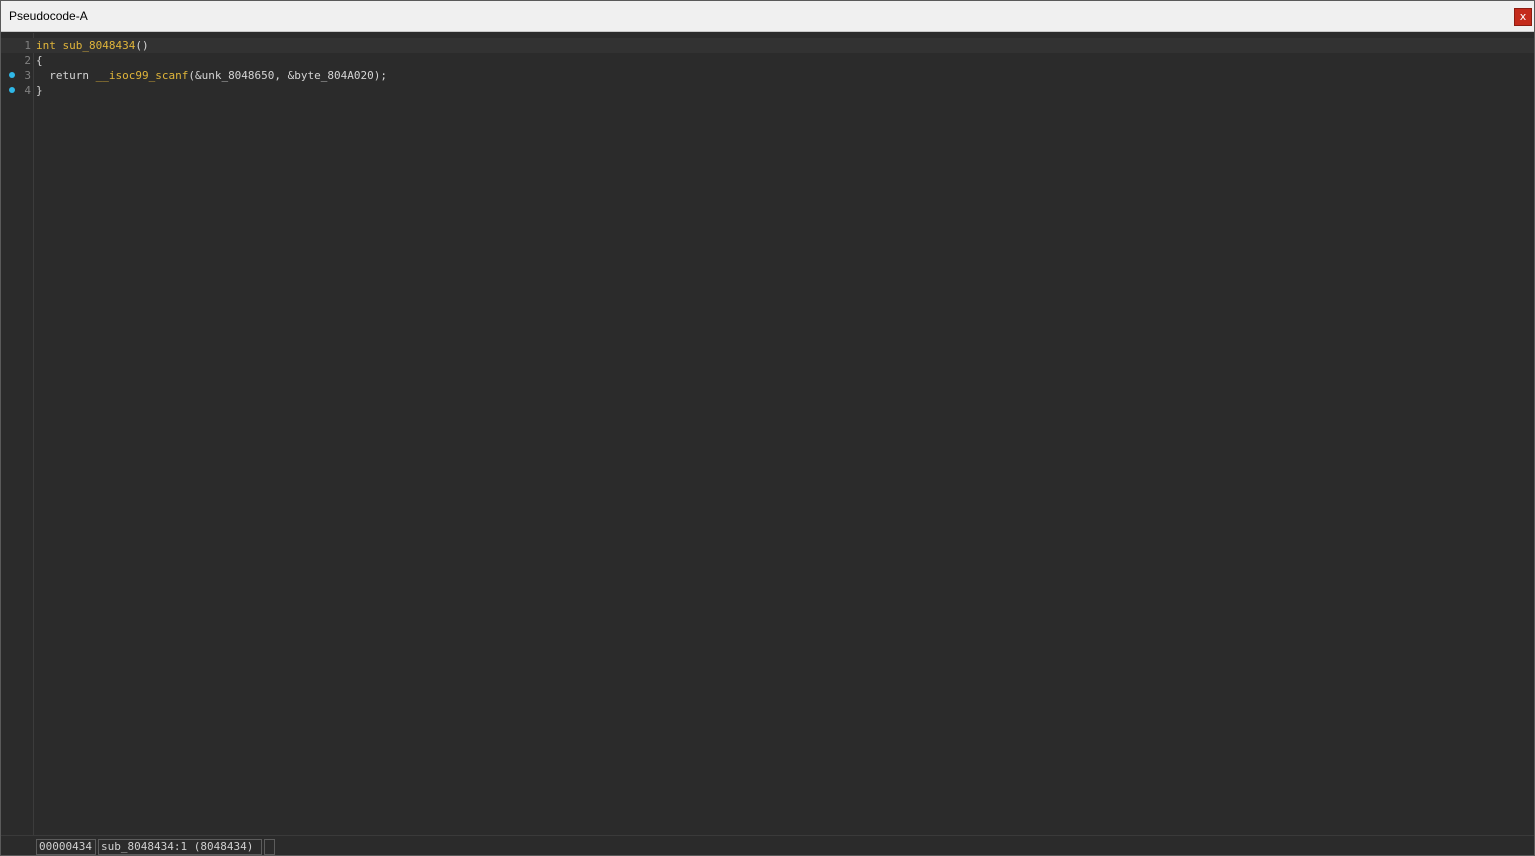 This screenshot has width=1535, height=856. I want to click on code-token: }, so click(39, 90).